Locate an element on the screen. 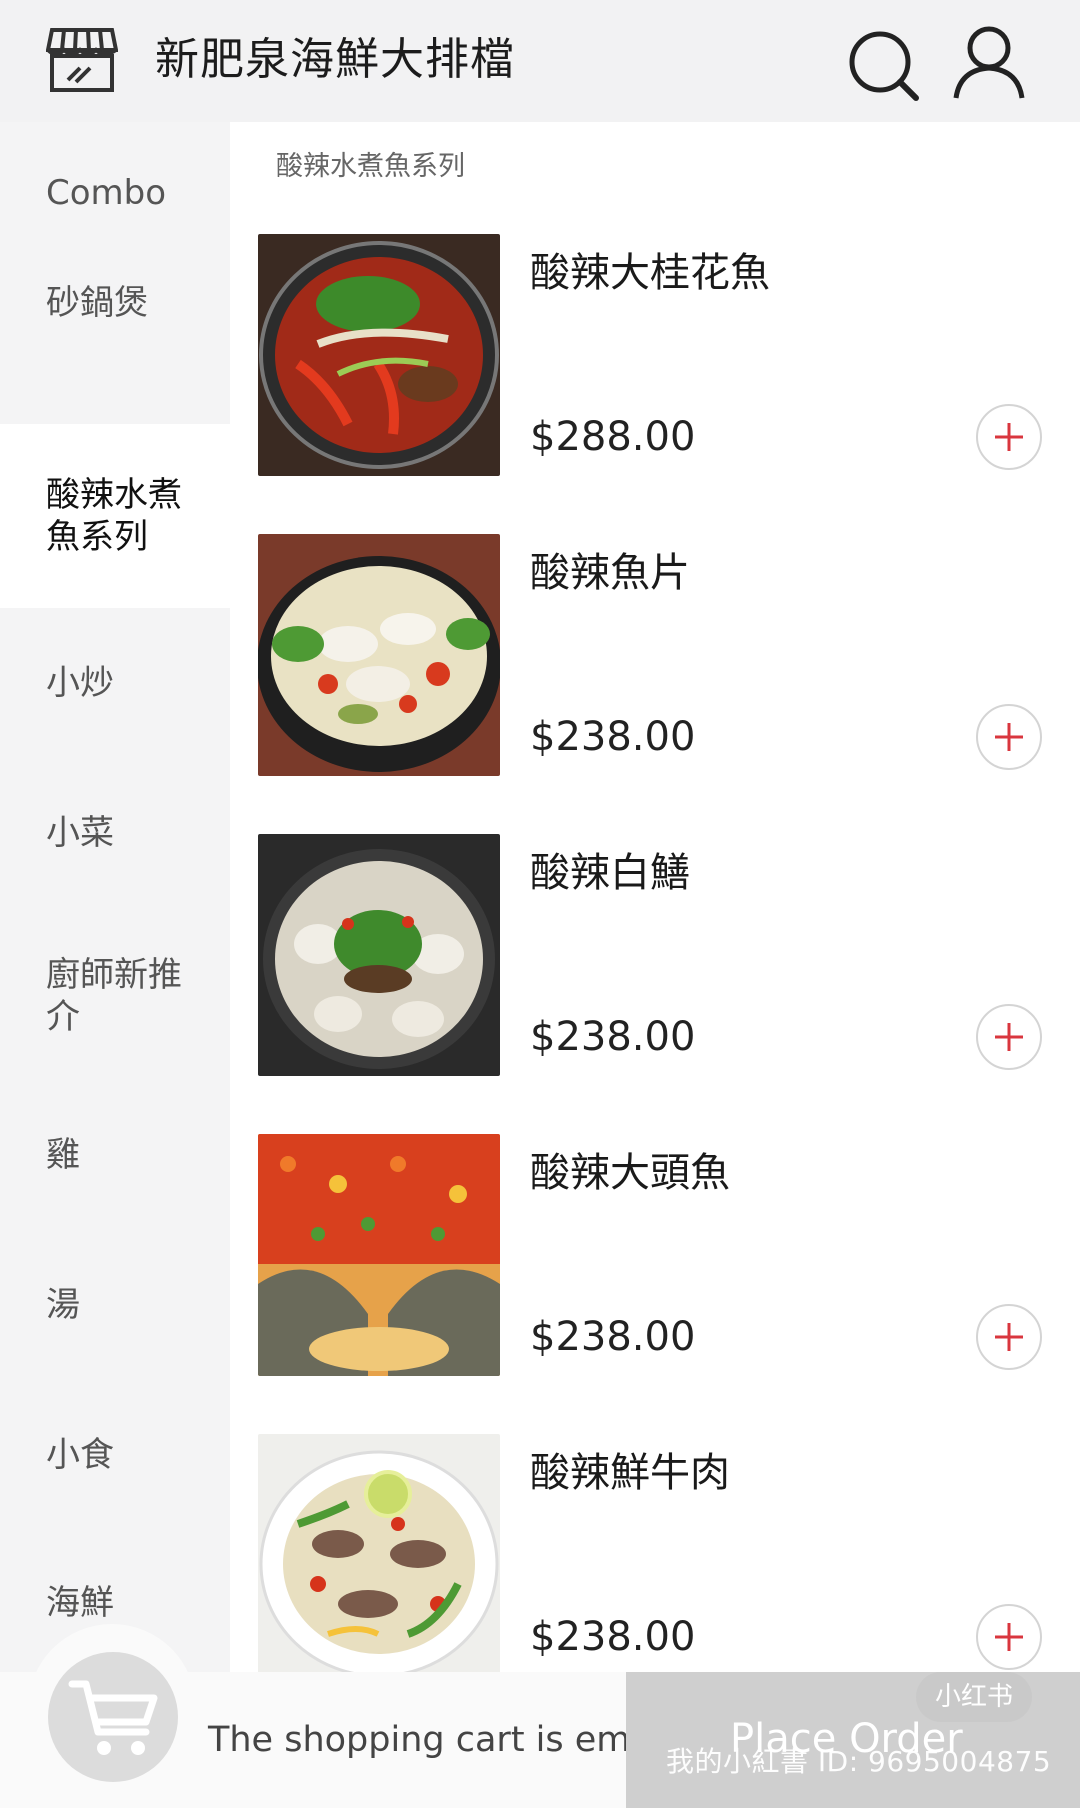 This screenshot has height=1808, width=1080. sidebar-item-chicken: 雞 is located at coordinates (115, 1159).